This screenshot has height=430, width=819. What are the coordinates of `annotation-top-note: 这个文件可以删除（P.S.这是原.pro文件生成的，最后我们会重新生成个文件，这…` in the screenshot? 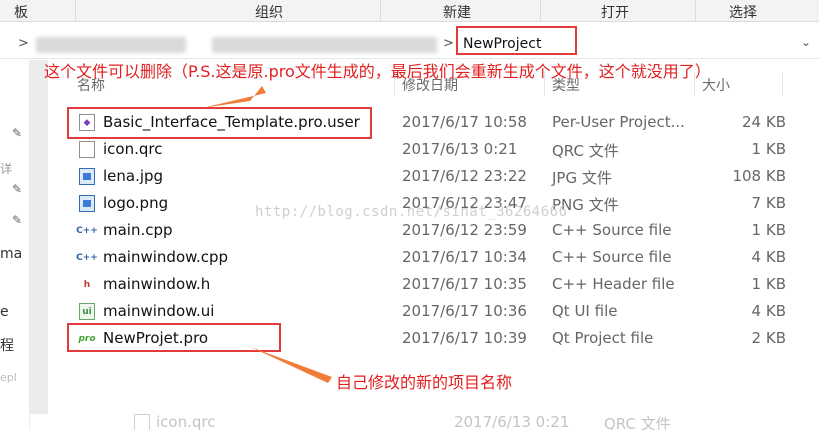 It's located at (377, 71).